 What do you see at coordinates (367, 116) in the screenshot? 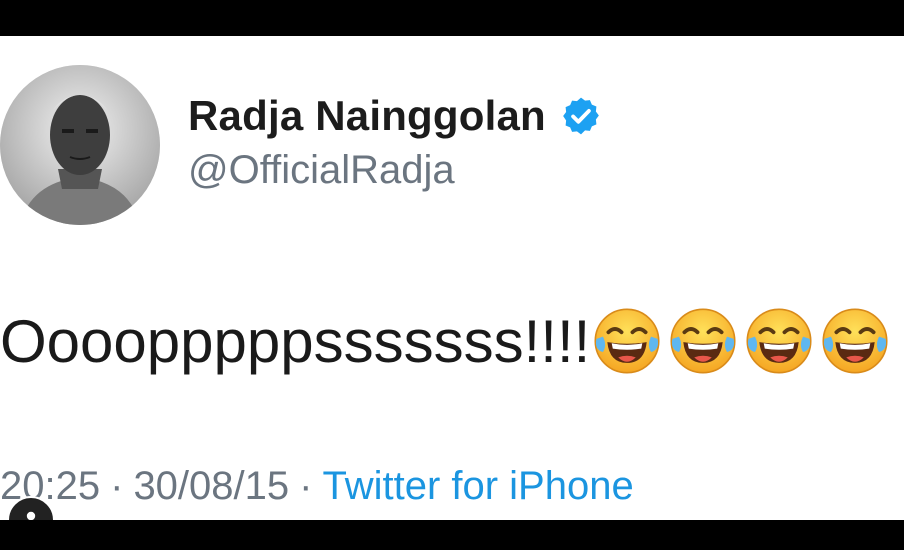
I see `display-name: Radja Nainggolan` at bounding box center [367, 116].